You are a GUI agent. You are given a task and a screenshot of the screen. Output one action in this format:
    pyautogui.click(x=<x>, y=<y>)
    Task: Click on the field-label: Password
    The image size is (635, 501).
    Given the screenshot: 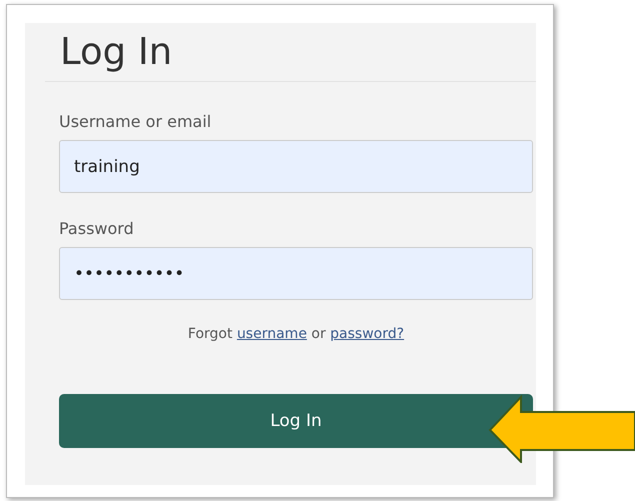 What is the action you would take?
    pyautogui.click(x=96, y=228)
    